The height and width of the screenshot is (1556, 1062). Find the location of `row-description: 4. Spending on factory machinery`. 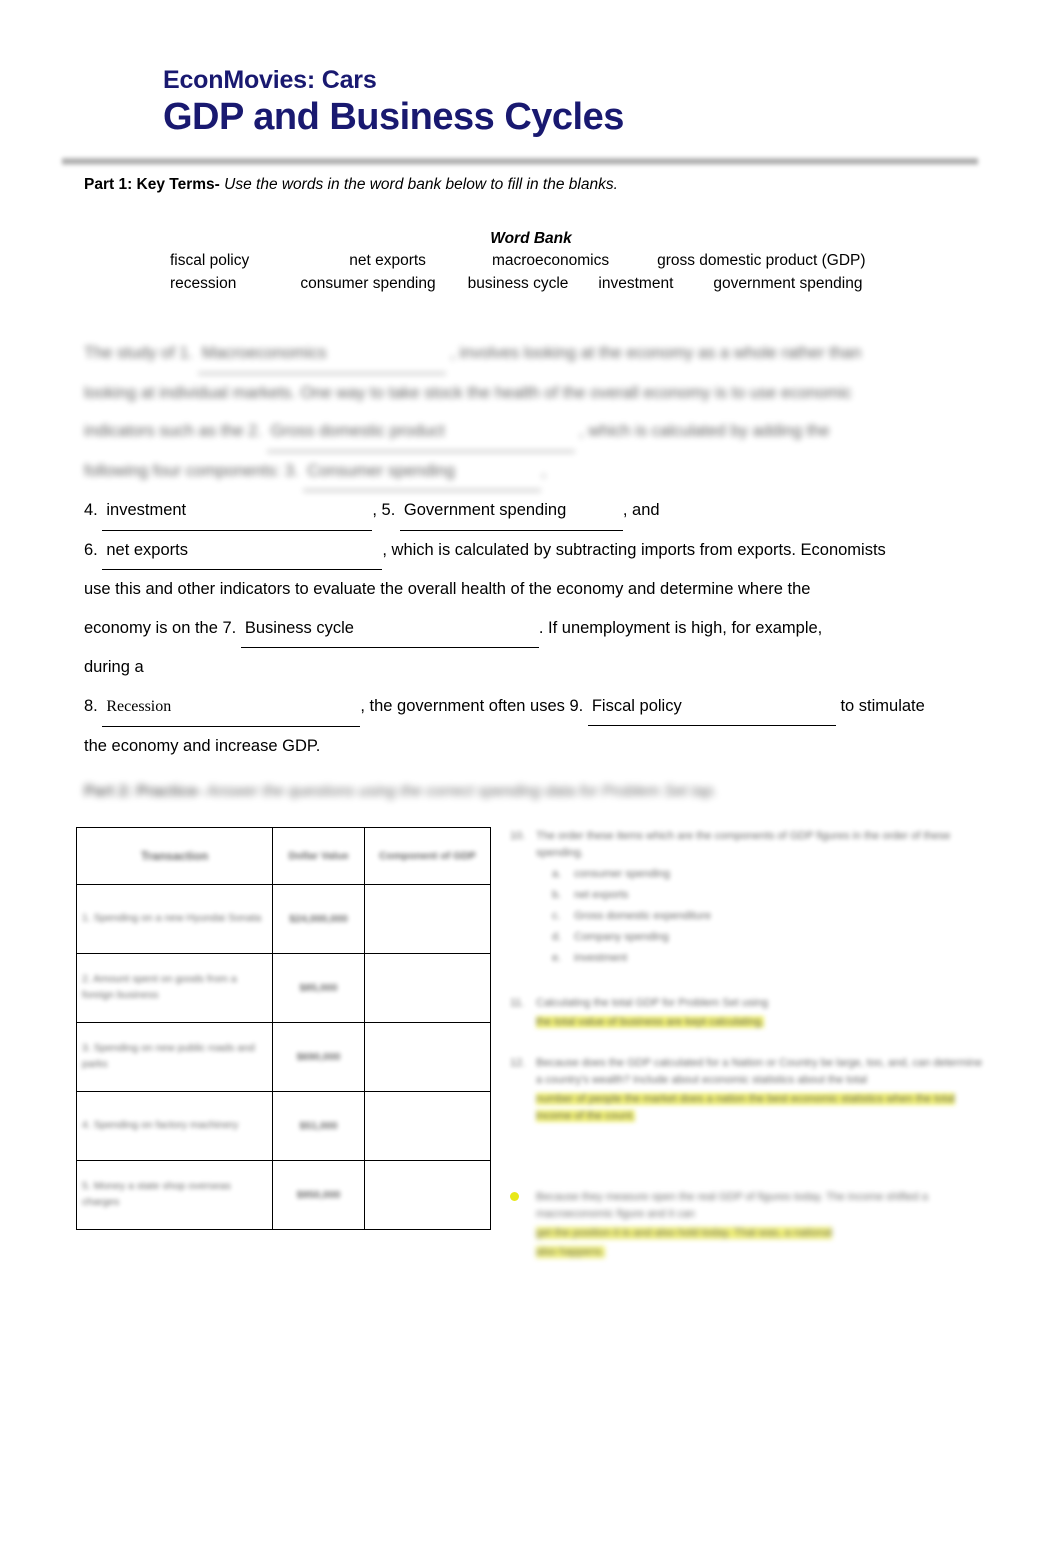

row-description: 4. Spending on factory machinery is located at coordinates (160, 1125).